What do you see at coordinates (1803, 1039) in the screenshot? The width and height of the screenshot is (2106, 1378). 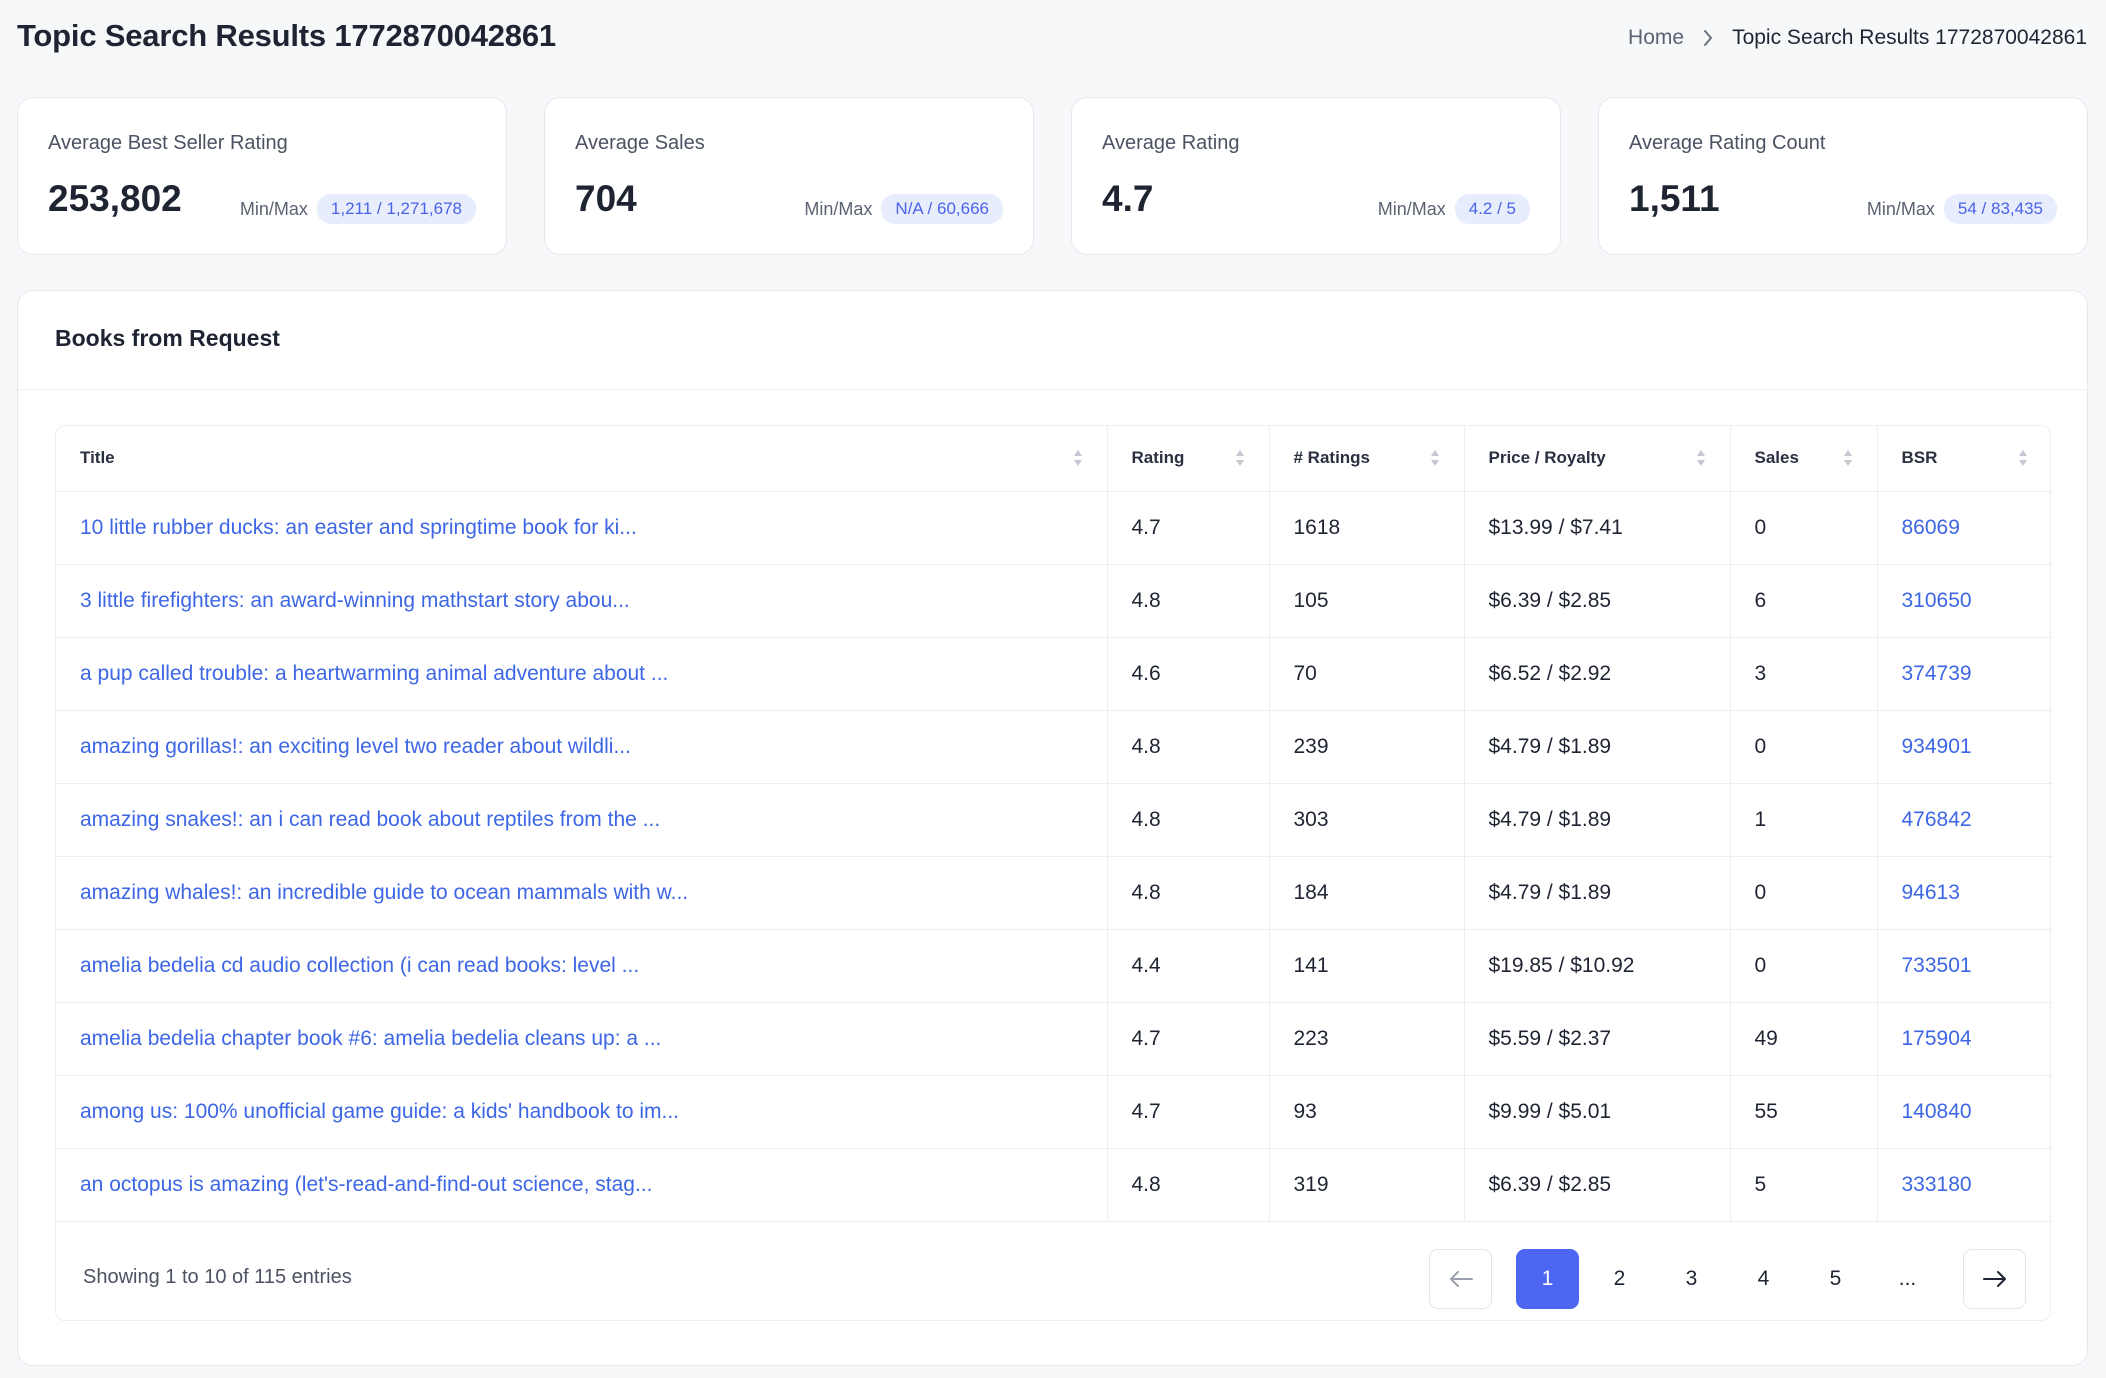 I see `sales-cell: 49` at bounding box center [1803, 1039].